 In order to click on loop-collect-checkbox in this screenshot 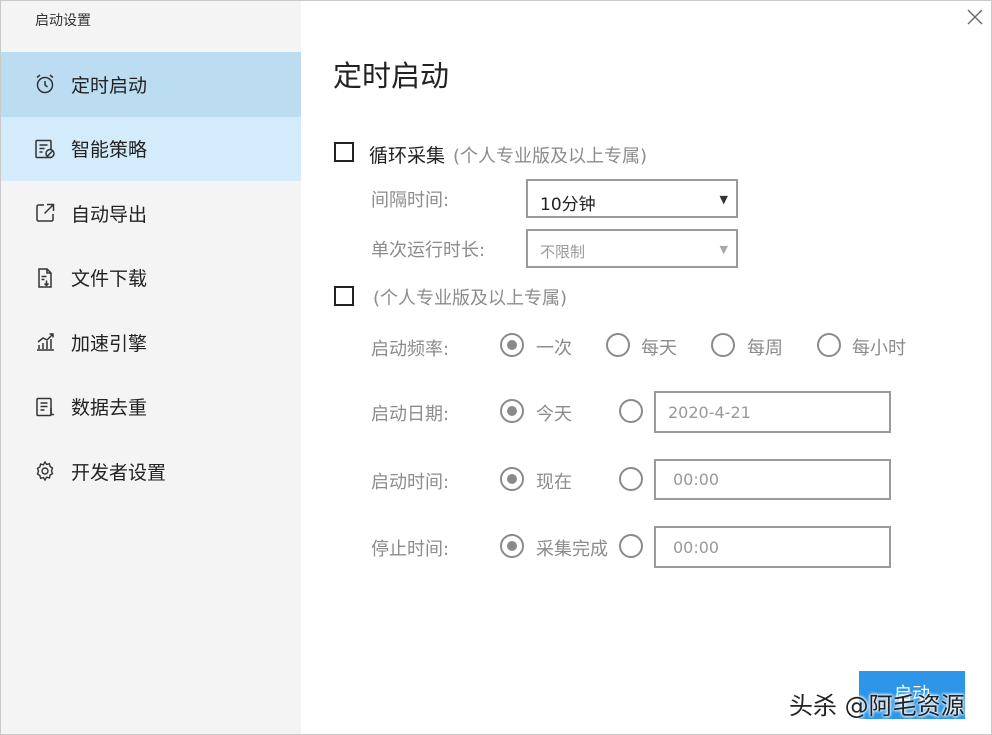, I will do `click(344, 152)`.